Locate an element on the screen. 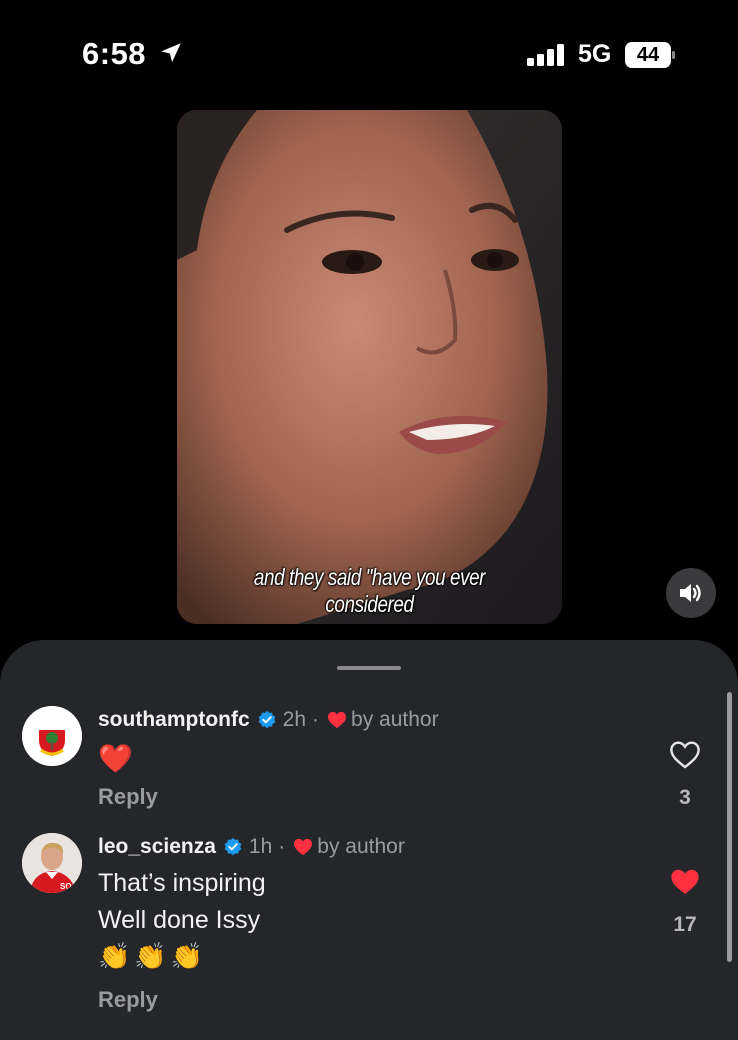 This screenshot has height=1040, width=738. comment-text-line: That’s inspiring is located at coordinates (182, 883).